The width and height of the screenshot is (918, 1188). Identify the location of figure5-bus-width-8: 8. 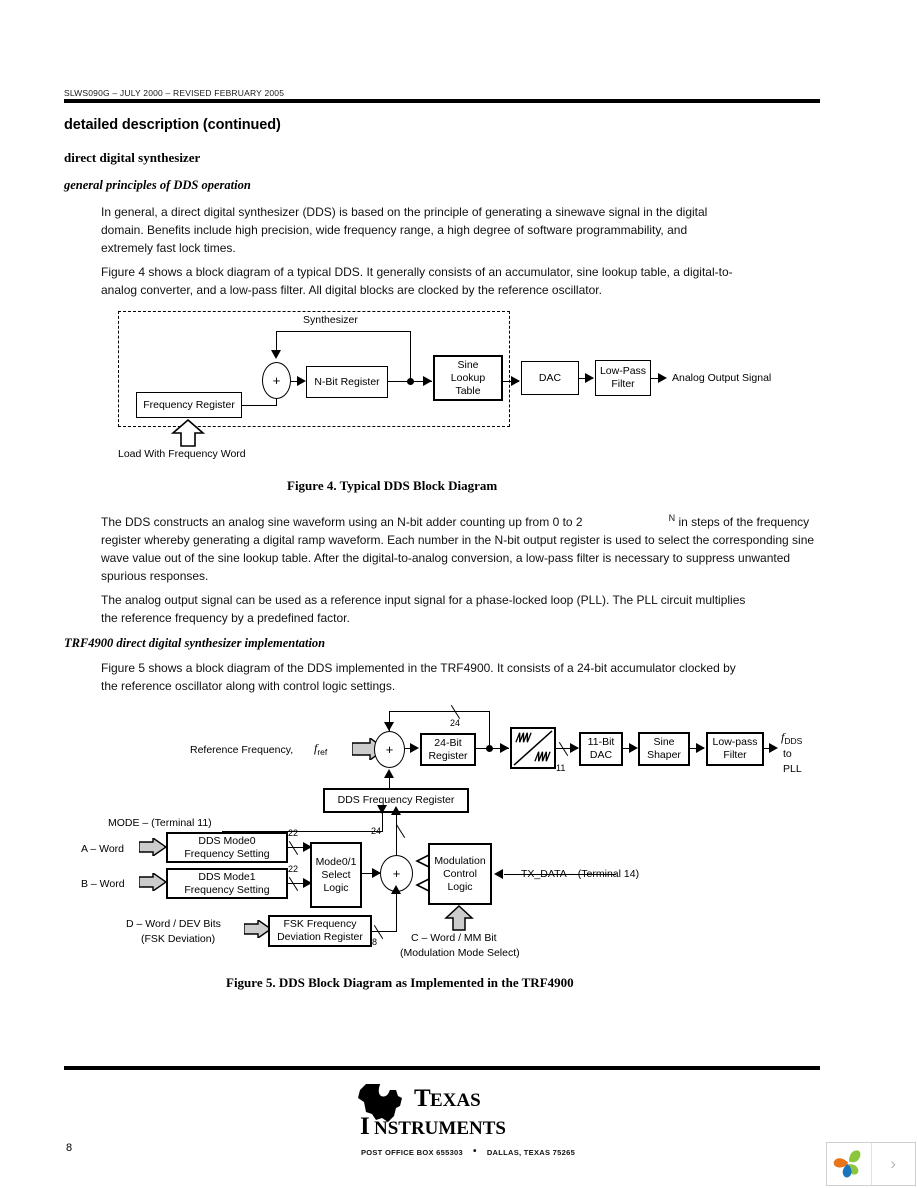
(375, 942).